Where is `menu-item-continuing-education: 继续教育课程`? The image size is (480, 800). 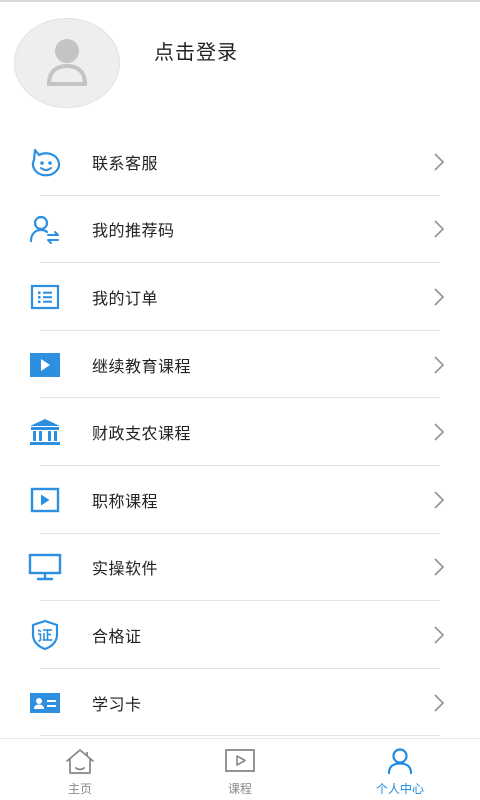
menu-item-continuing-education: 继续教育课程 is located at coordinates (240, 365).